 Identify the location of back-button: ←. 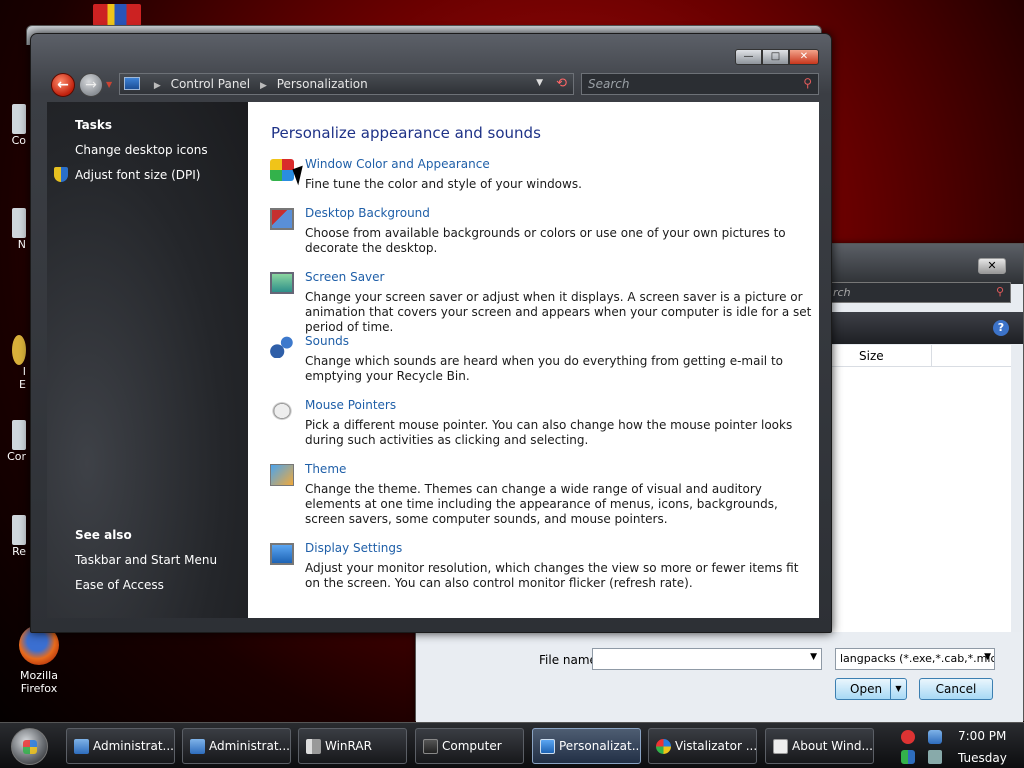
(63, 85).